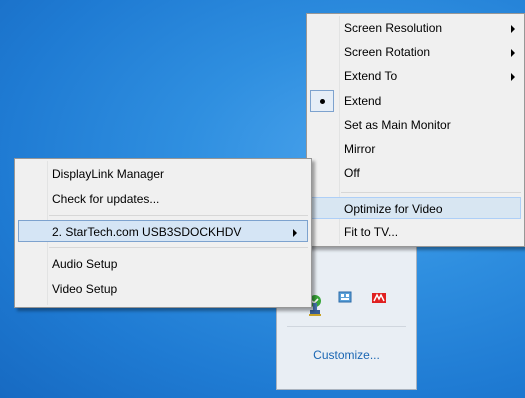 This screenshot has width=525, height=398. Describe the element at coordinates (371, 76) in the screenshot. I see `menu-item-label: Extend To` at that location.